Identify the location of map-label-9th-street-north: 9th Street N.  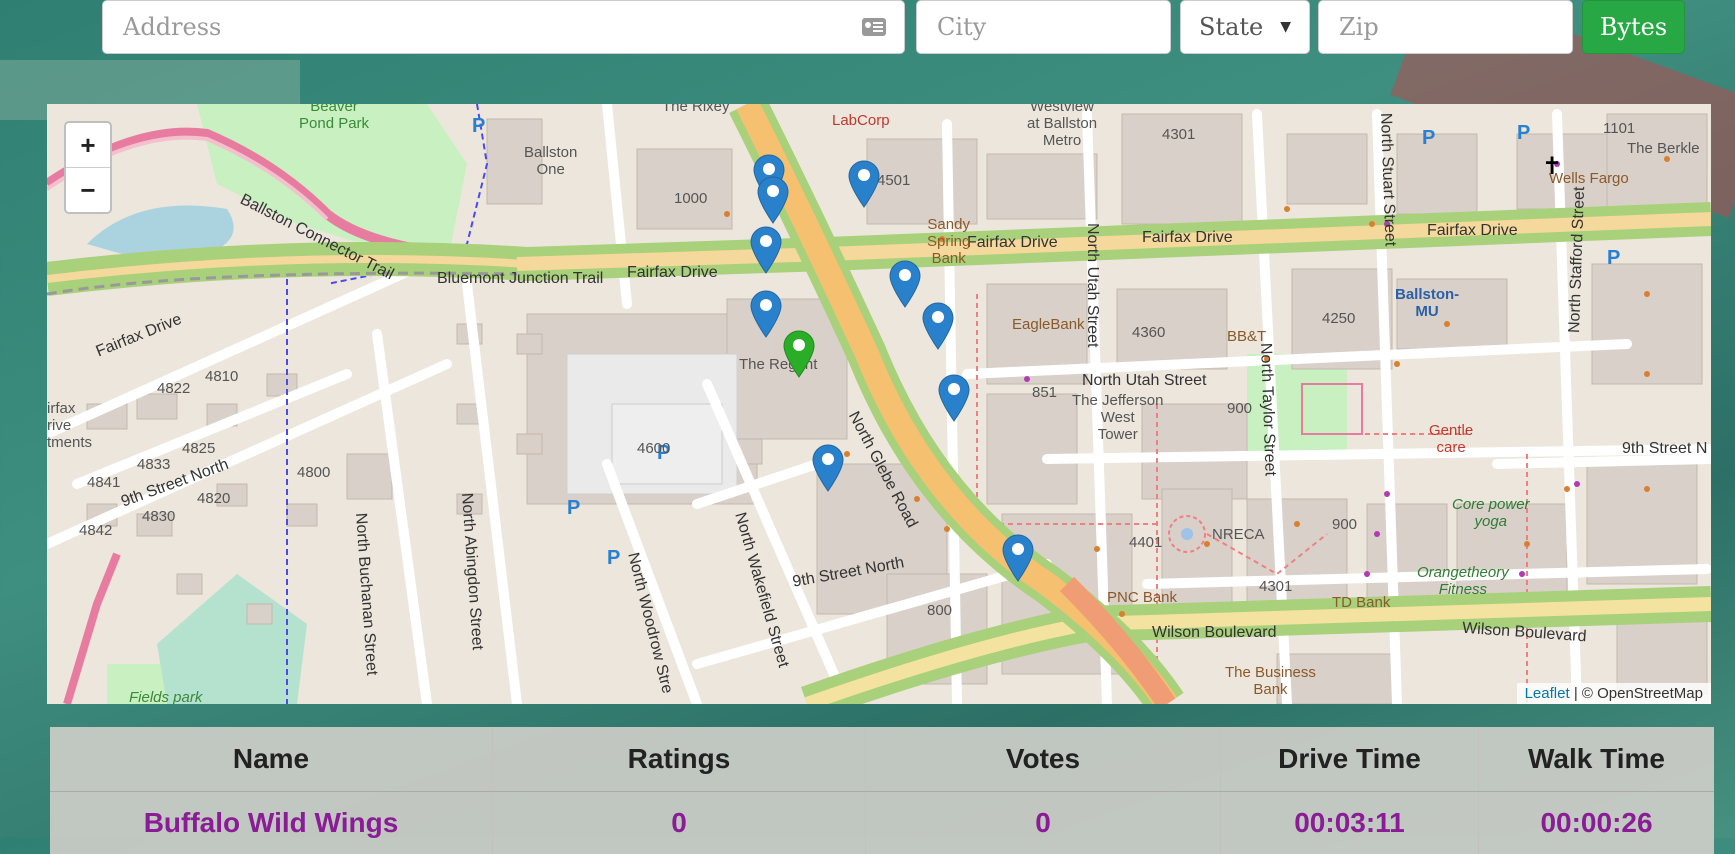
(1664, 449).